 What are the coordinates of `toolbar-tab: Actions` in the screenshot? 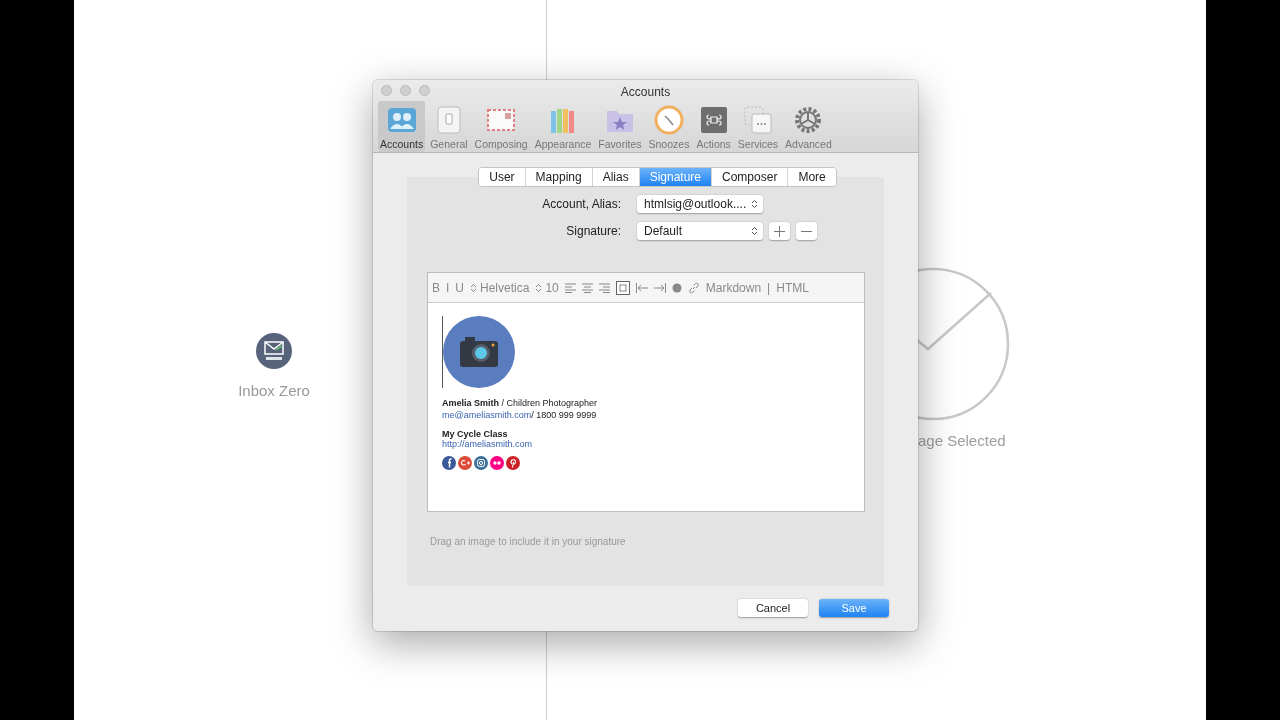 It's located at (713, 126).